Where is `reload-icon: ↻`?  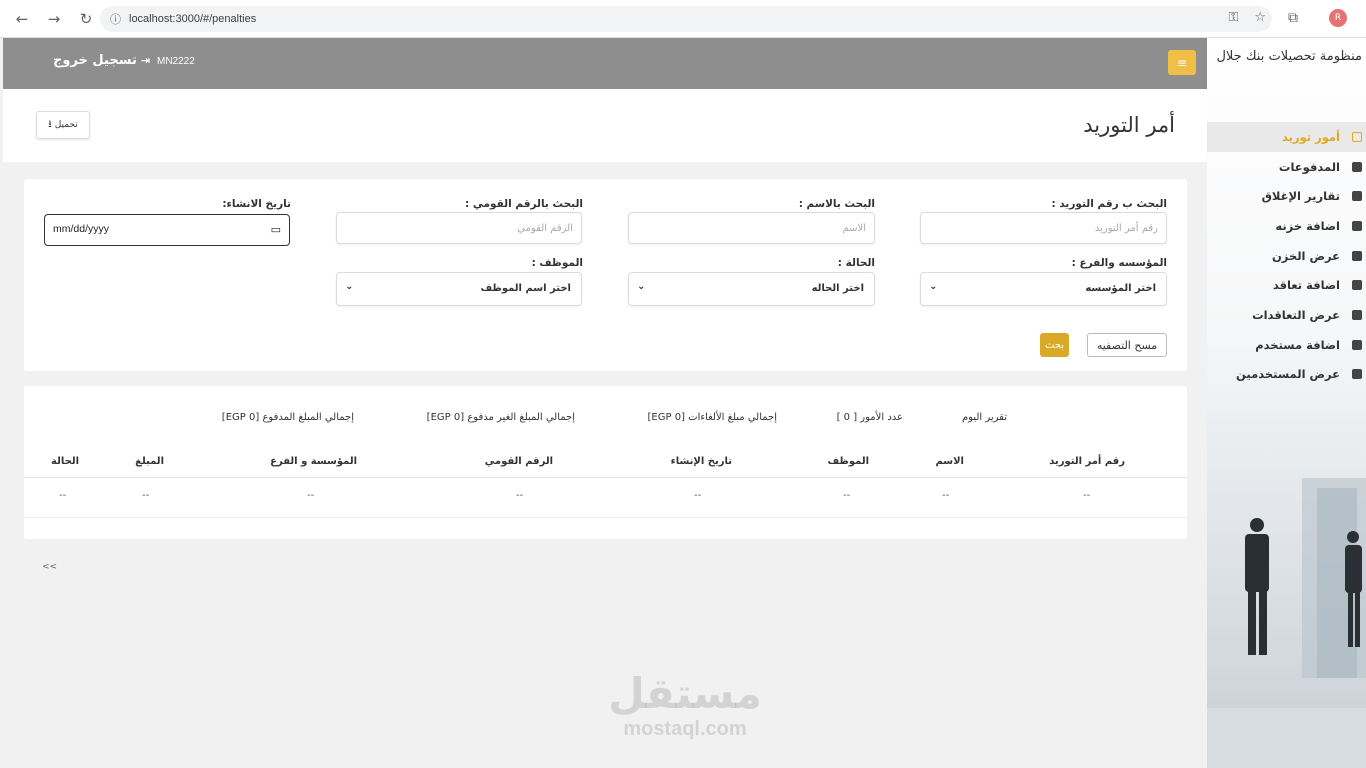 reload-icon: ↻ is located at coordinates (86, 19).